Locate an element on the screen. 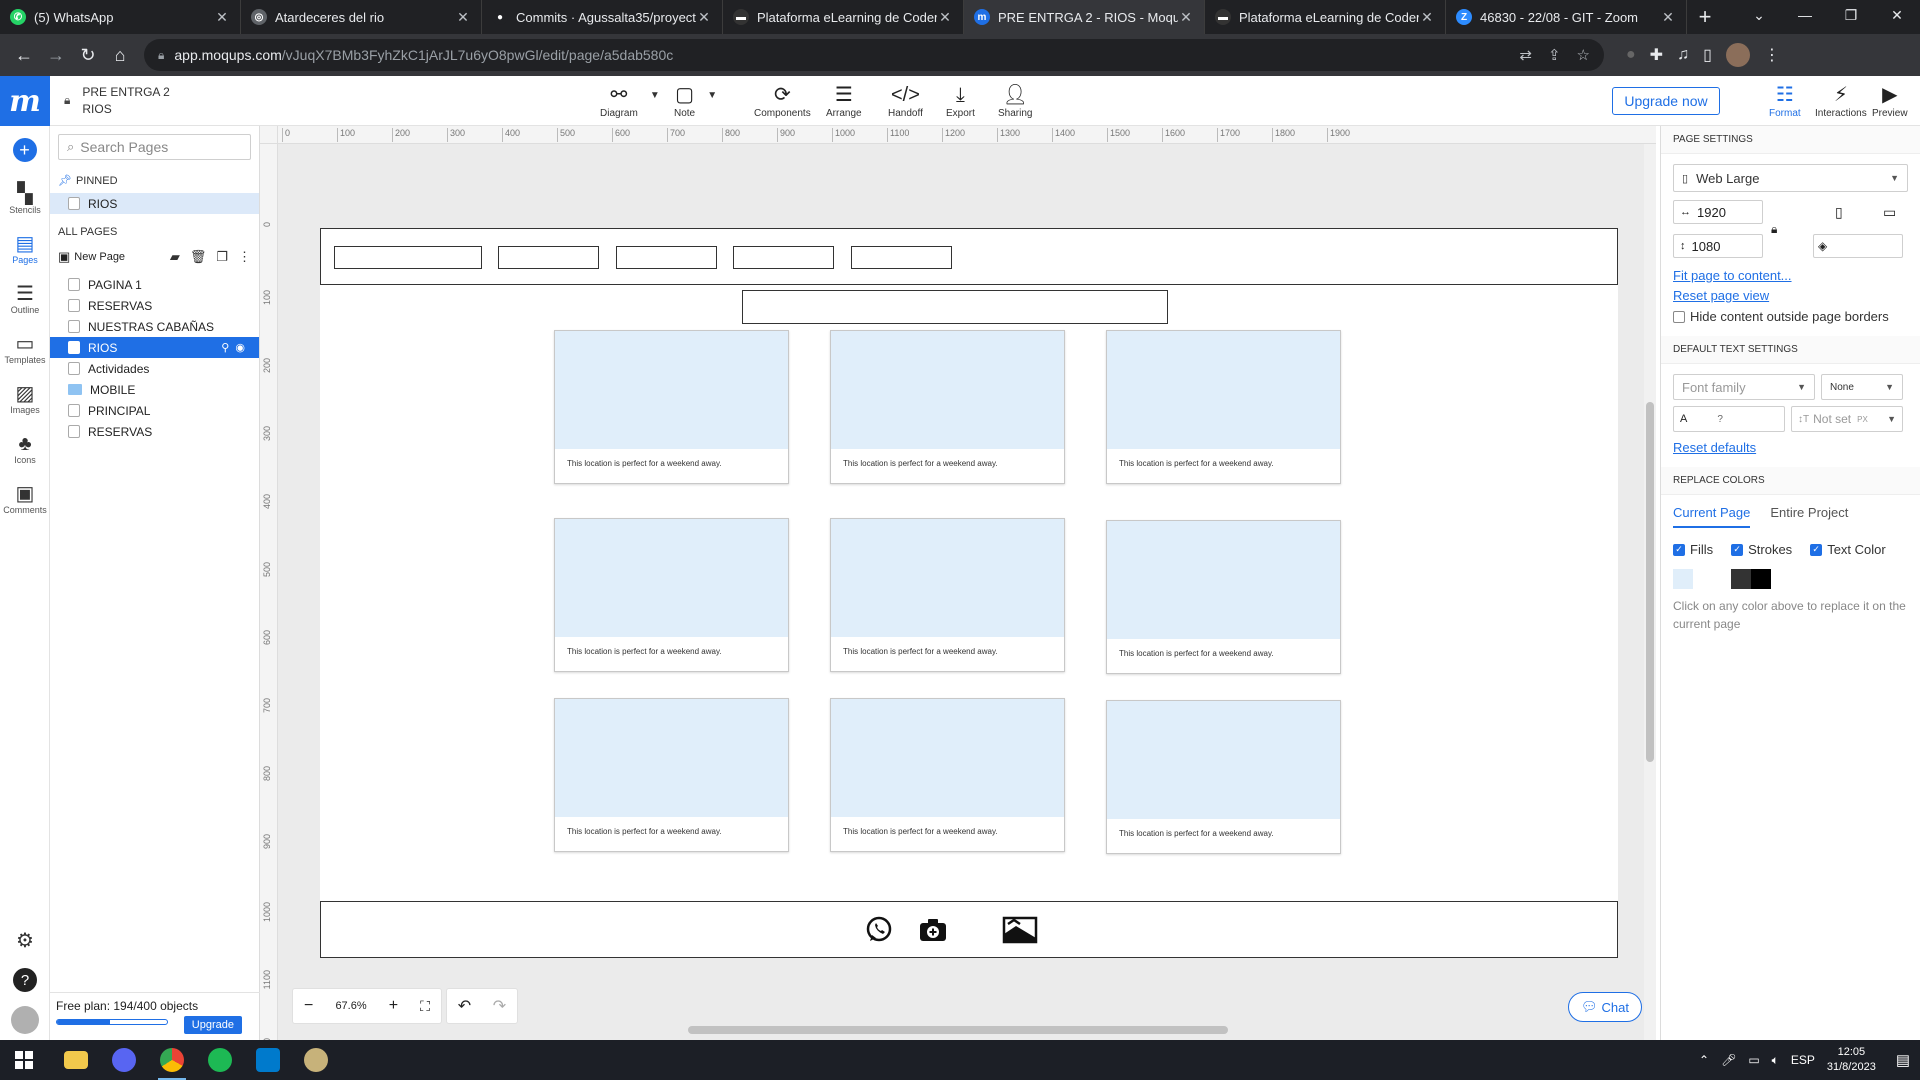  project-title: PRE ENTRGA 2 is located at coordinates (125, 92).